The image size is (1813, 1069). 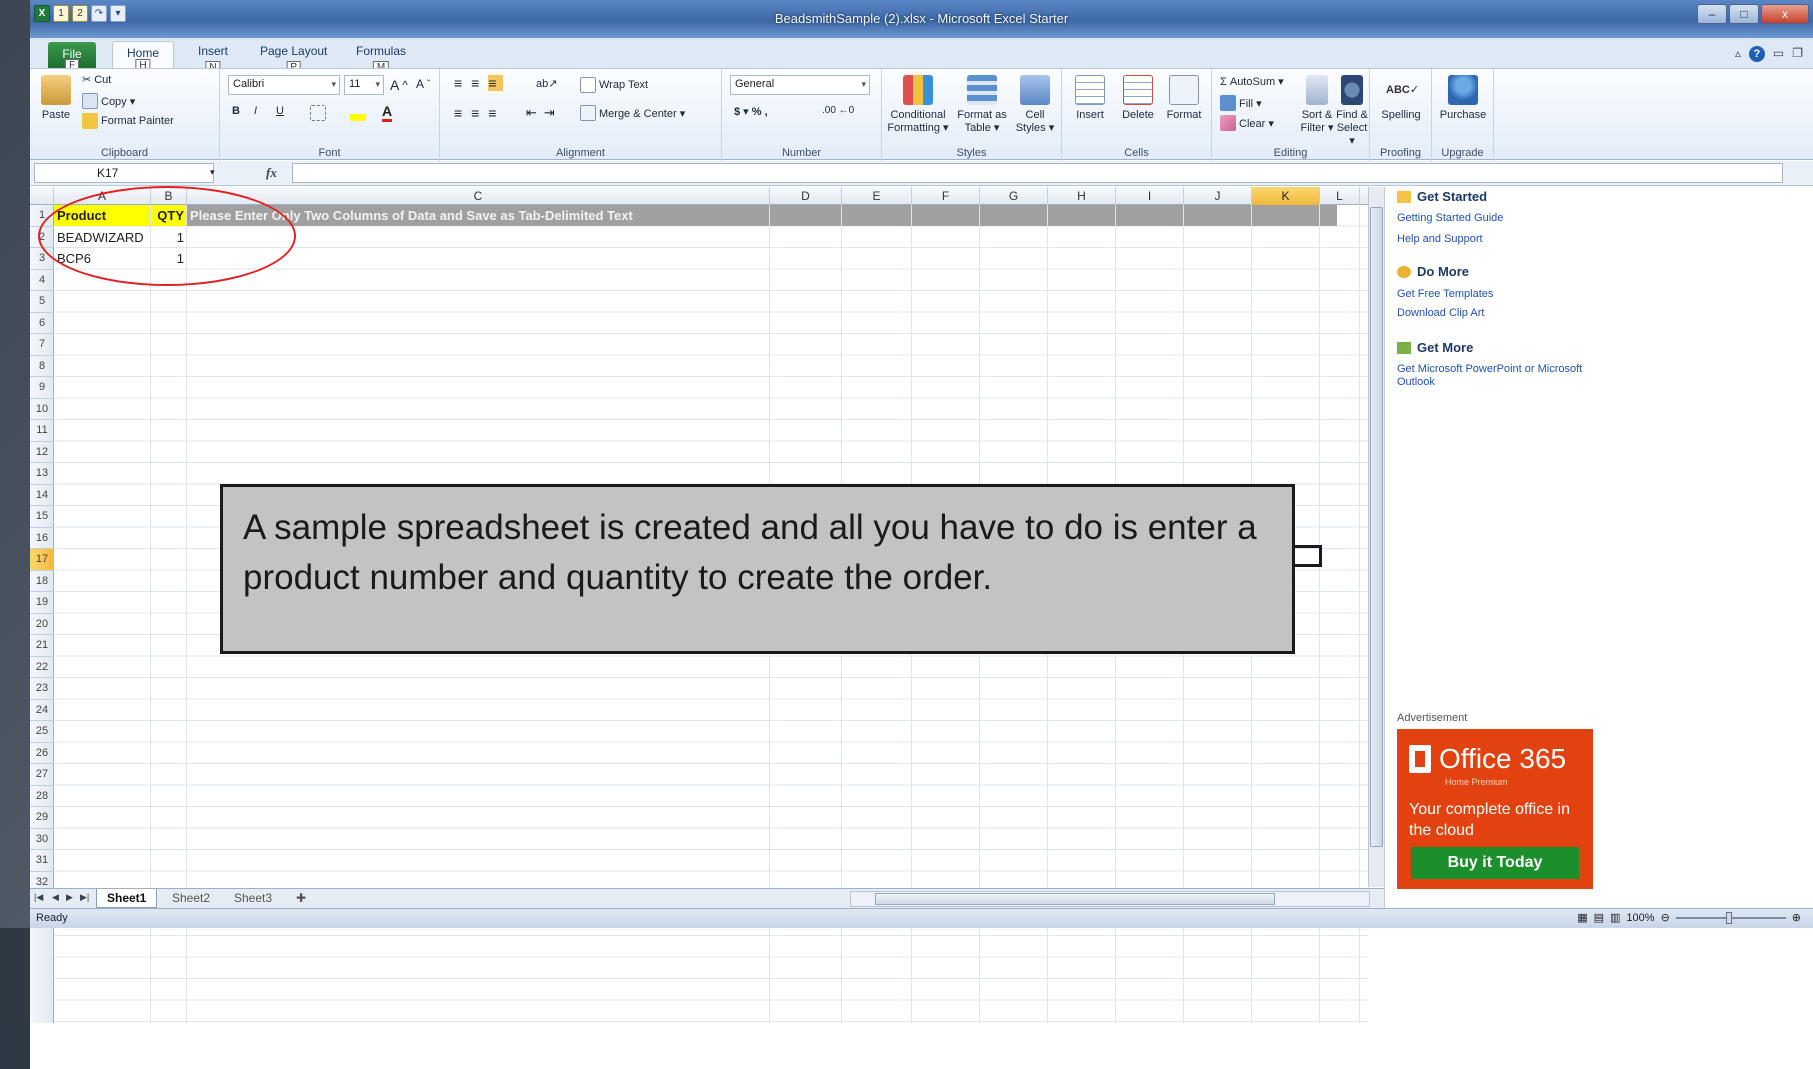 I want to click on row-header-26: 26, so click(x=42, y=753).